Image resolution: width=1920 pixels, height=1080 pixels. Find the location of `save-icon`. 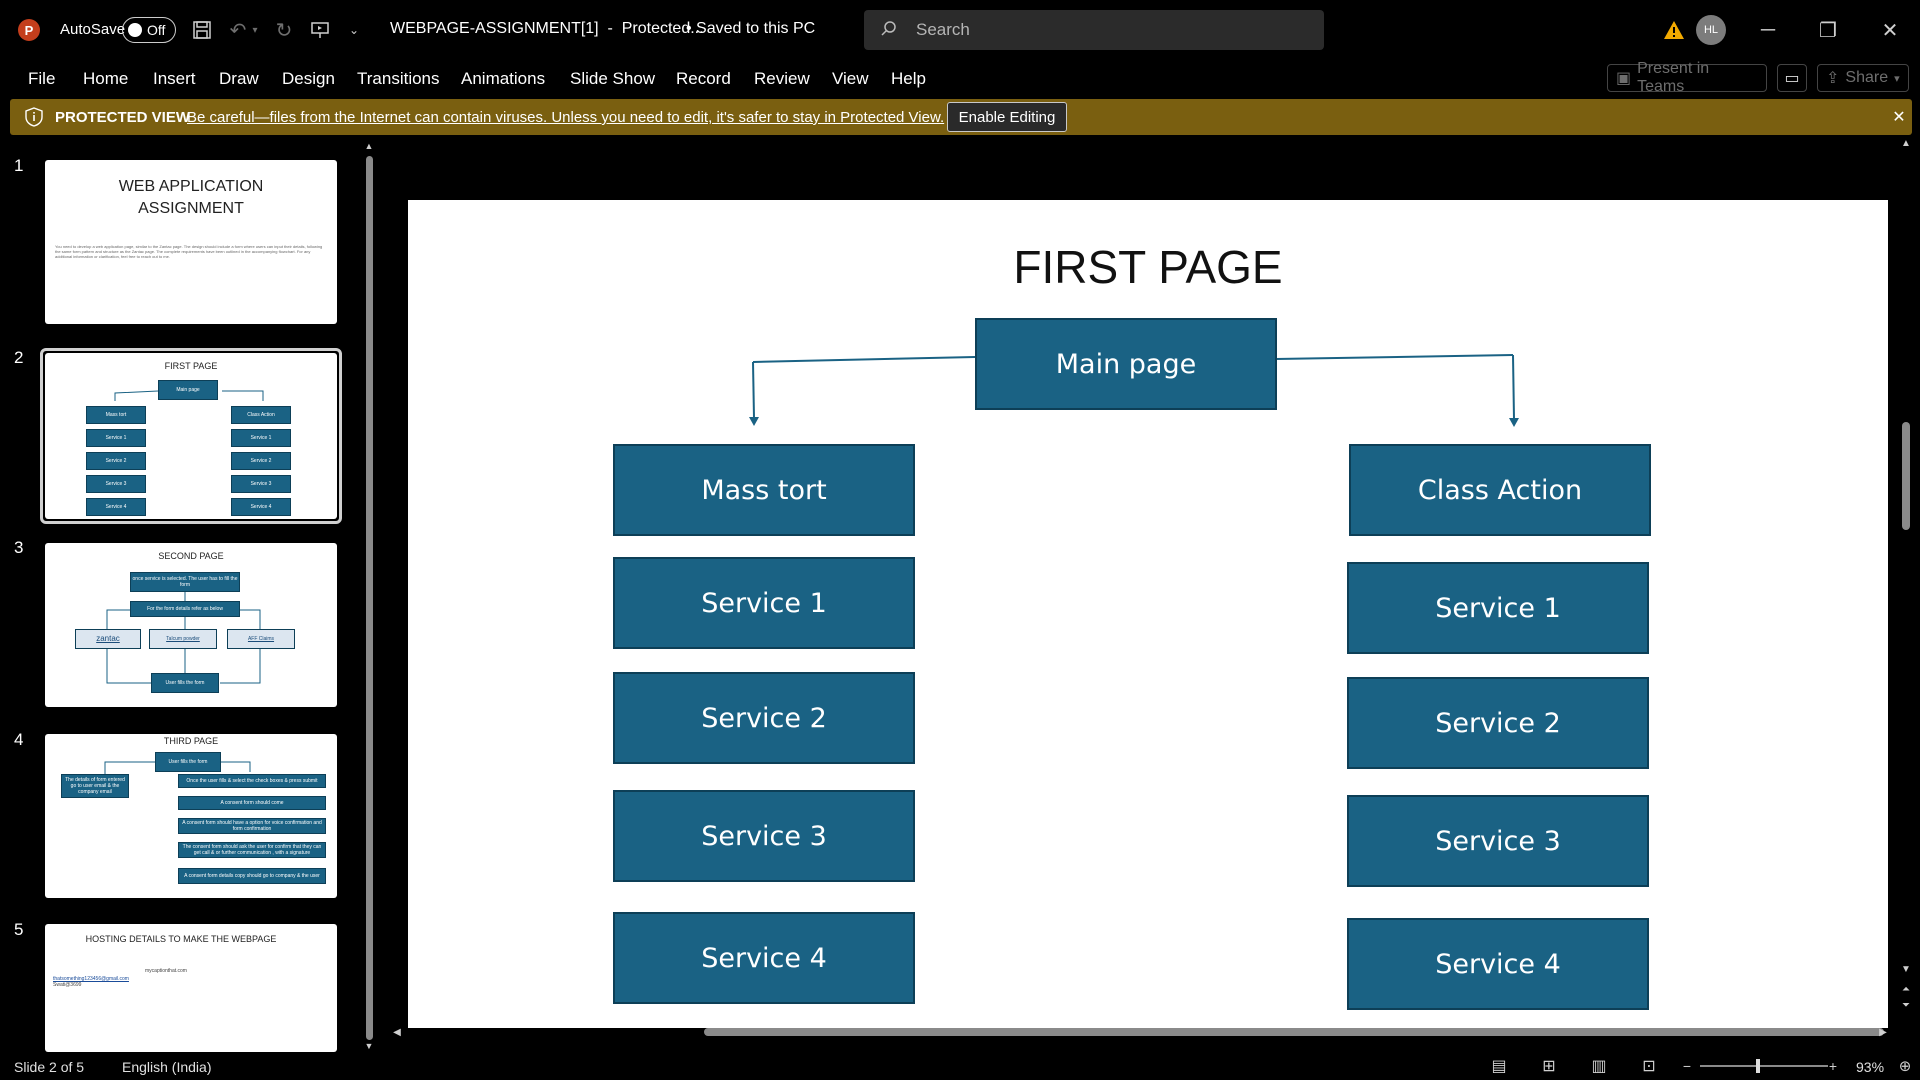

save-icon is located at coordinates (202, 30).